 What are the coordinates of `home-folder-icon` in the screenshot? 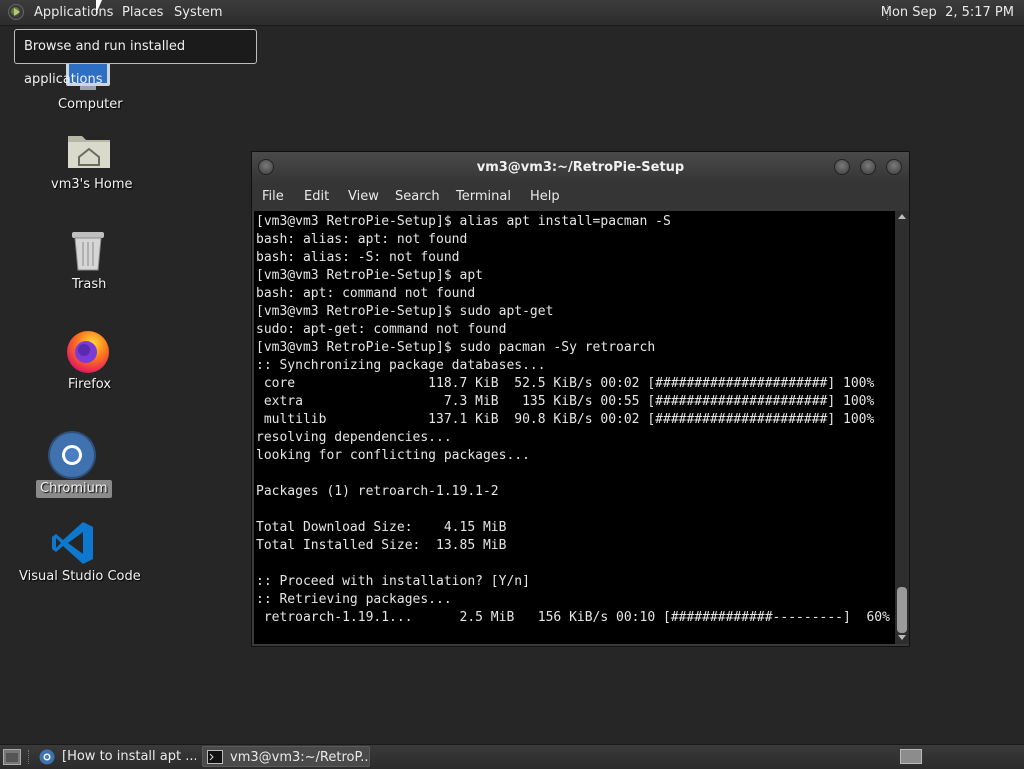 It's located at (89, 152).